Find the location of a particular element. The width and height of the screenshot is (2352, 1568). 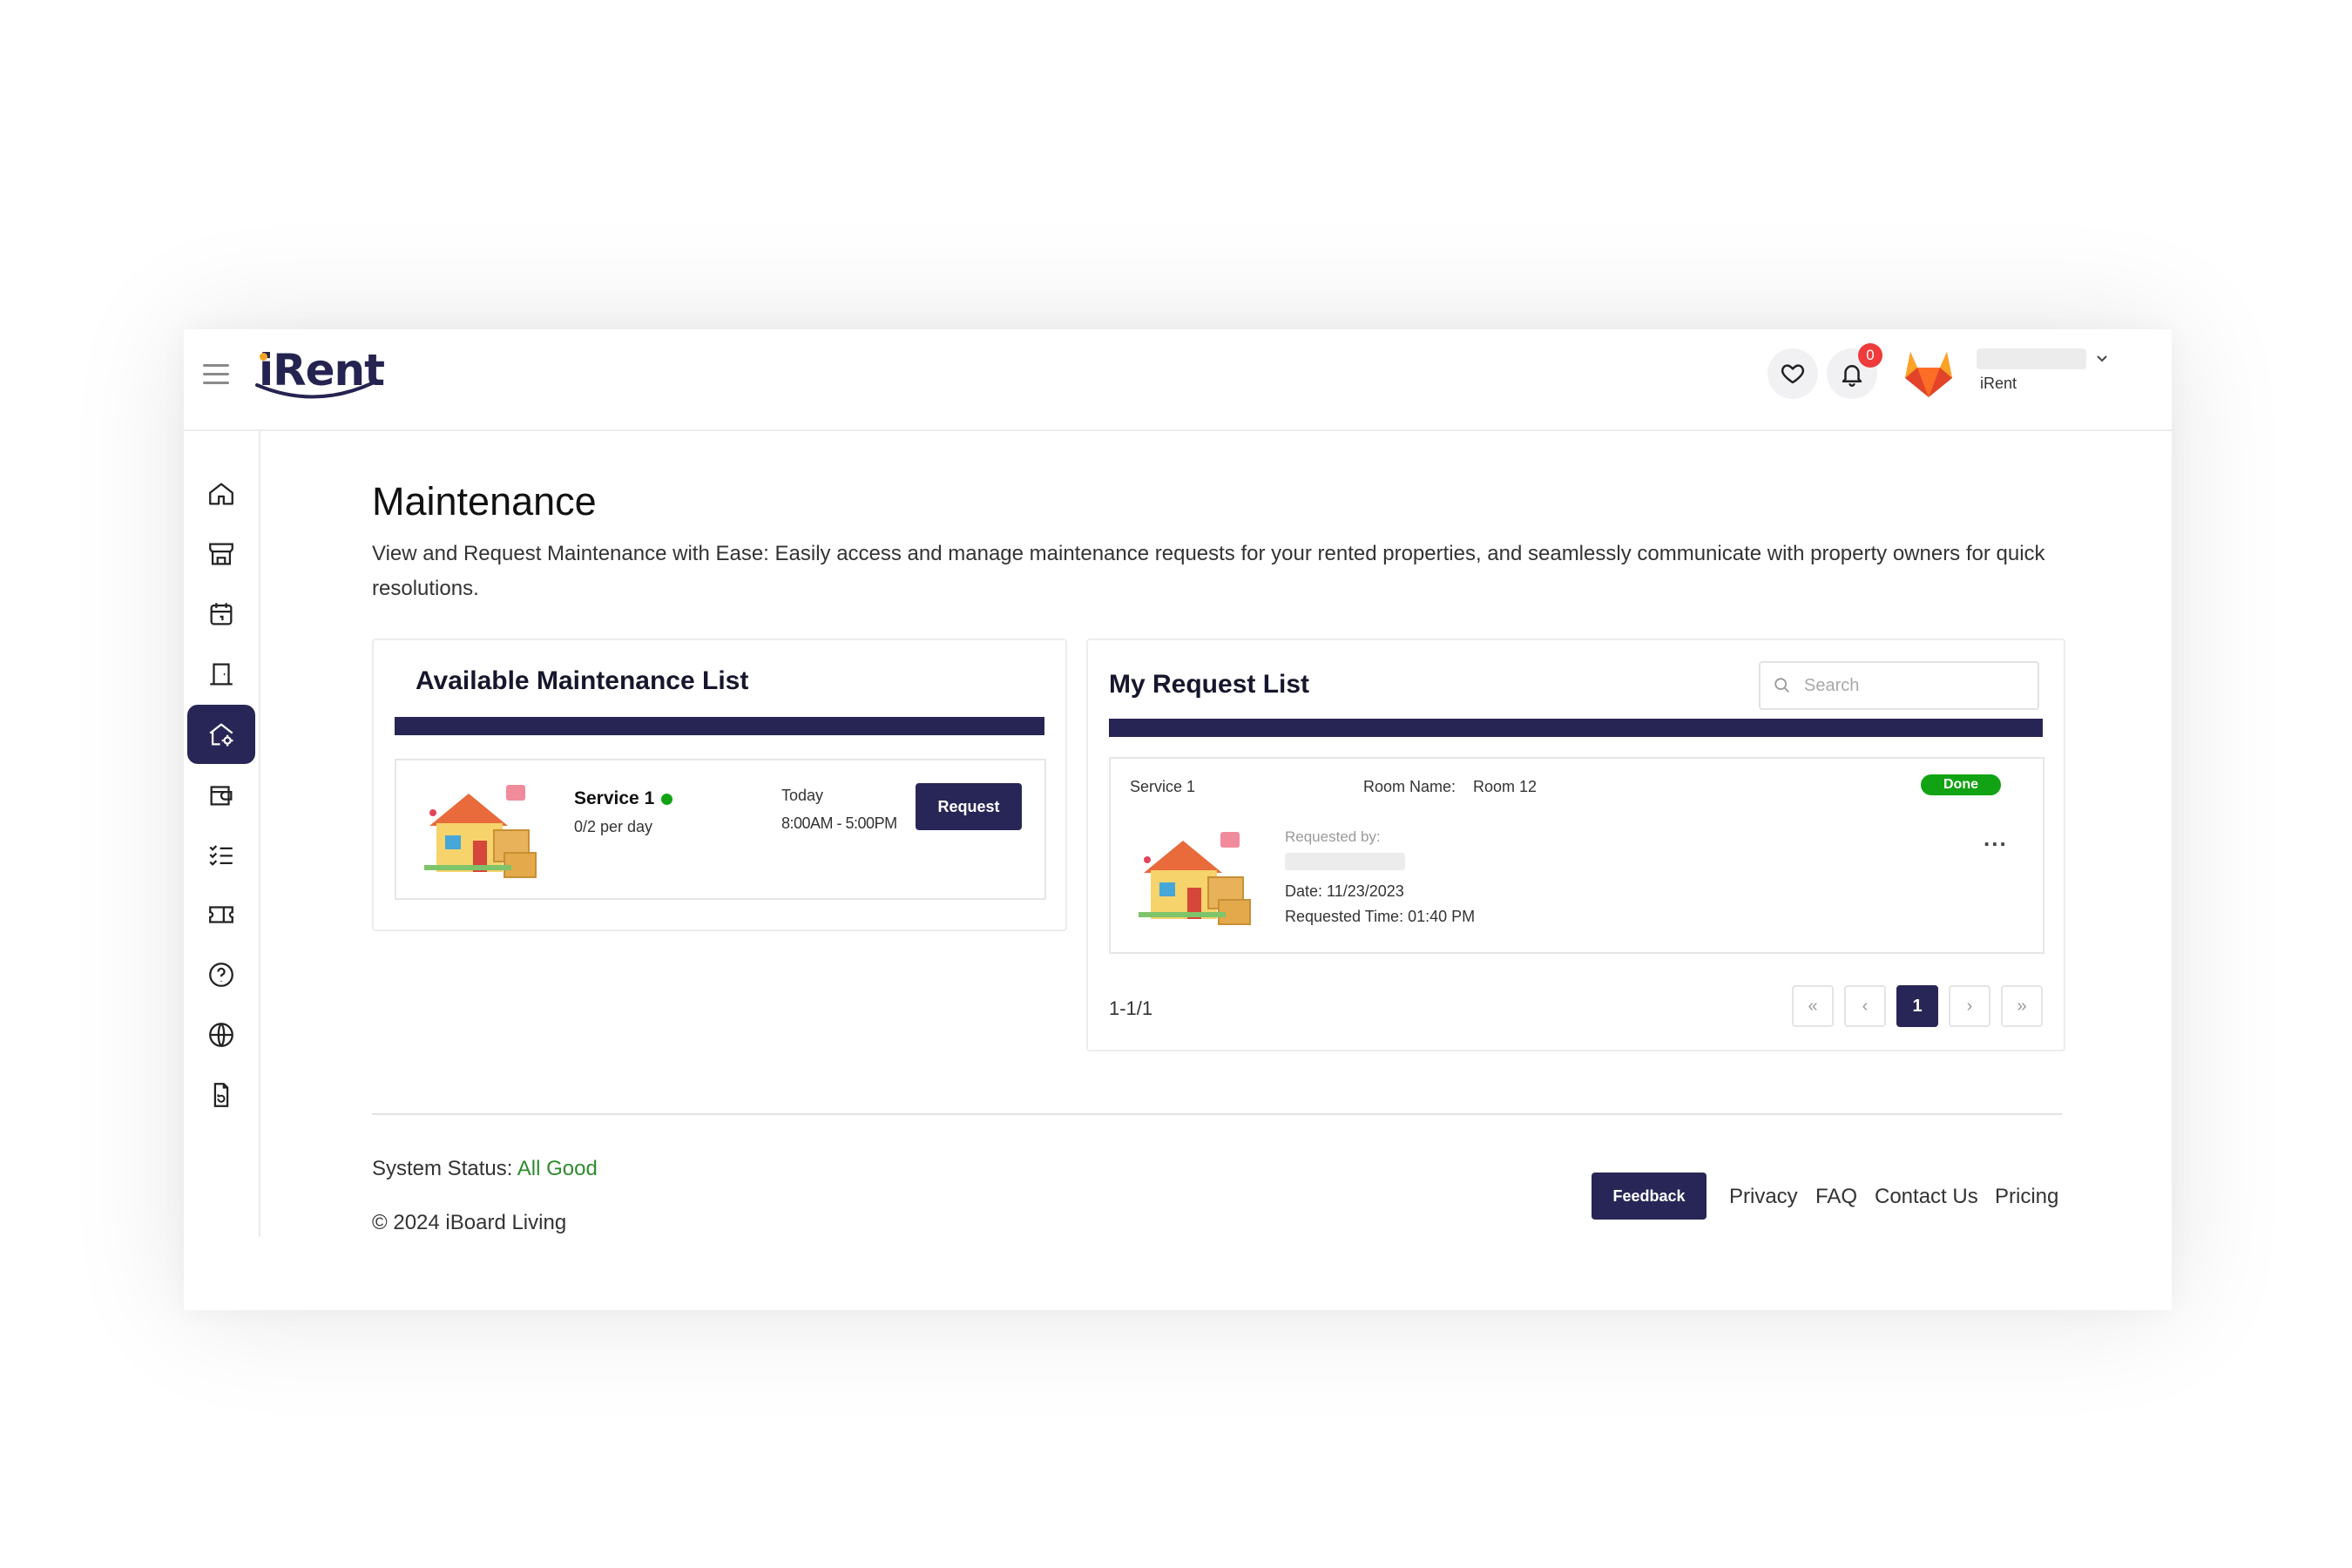

store-icon is located at coordinates (221, 554).